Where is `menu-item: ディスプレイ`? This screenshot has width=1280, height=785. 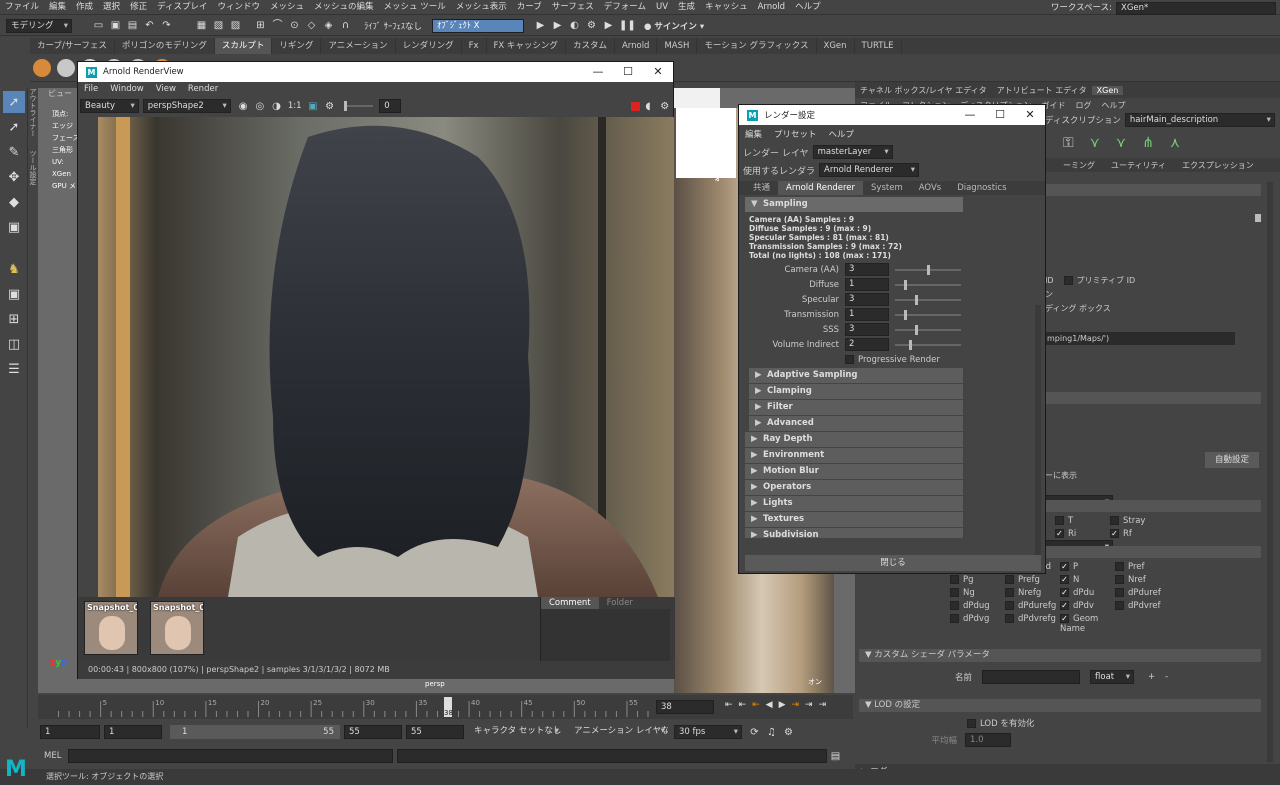
menu-item: ディスプレイ is located at coordinates (182, 7).